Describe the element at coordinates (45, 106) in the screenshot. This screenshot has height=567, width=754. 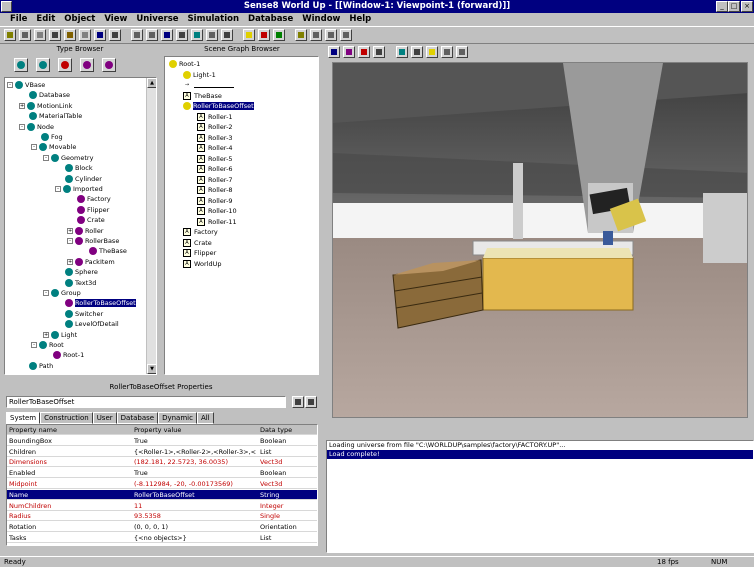
I see `type-node: + MotionLink` at that location.